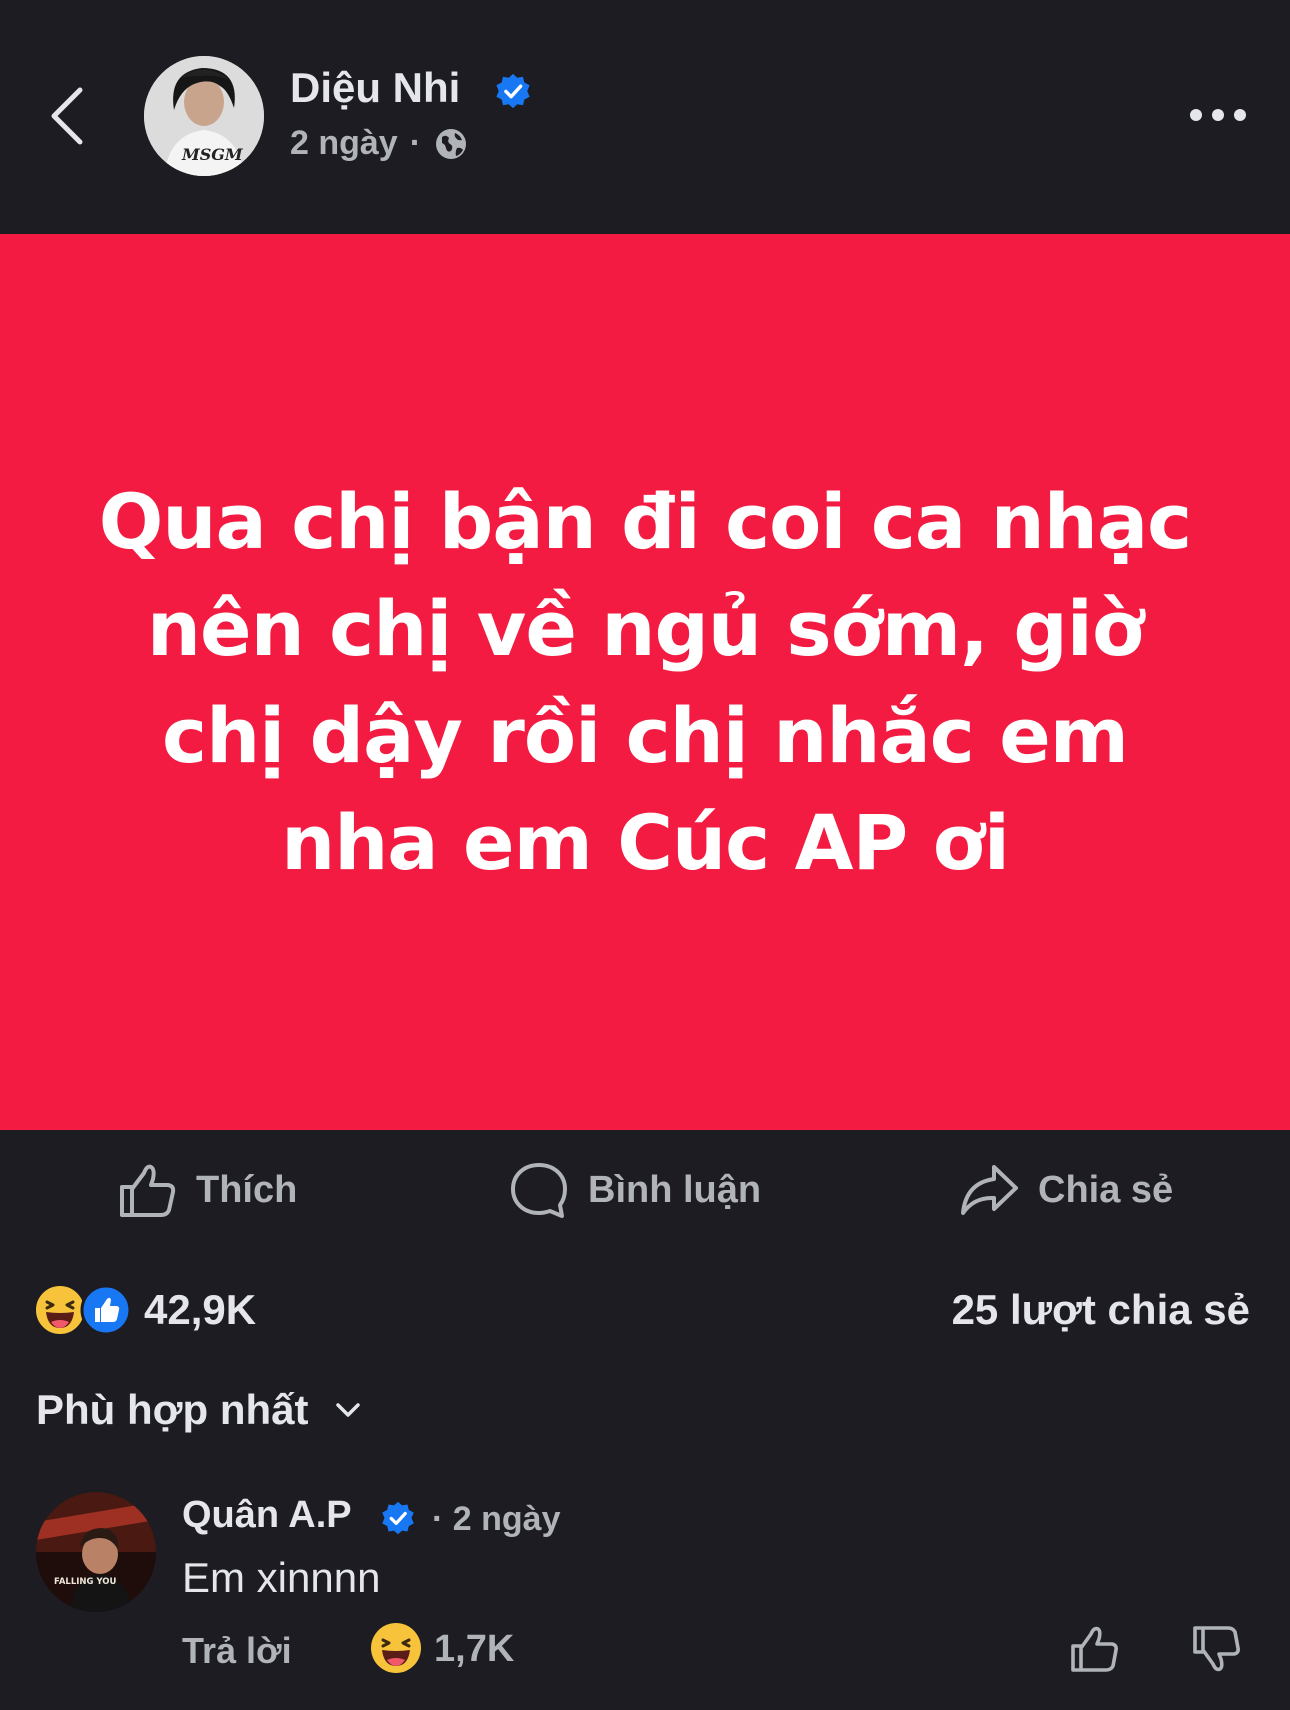 This screenshot has height=1710, width=1290. I want to click on reaction-summary: 42,9K, so click(145, 1310).